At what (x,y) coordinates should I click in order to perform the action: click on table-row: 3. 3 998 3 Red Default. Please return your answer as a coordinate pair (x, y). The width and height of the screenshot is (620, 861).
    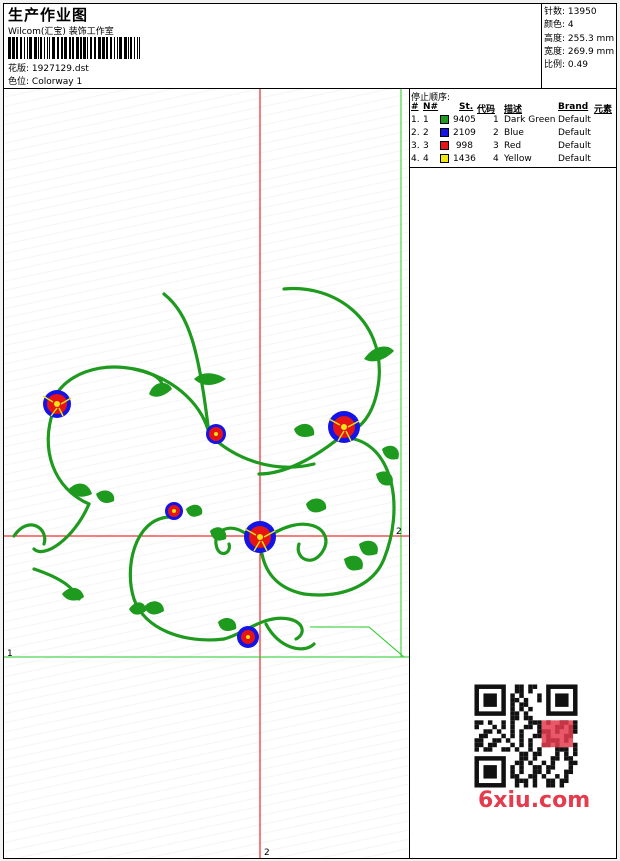
    Looking at the image, I should click on (514, 147).